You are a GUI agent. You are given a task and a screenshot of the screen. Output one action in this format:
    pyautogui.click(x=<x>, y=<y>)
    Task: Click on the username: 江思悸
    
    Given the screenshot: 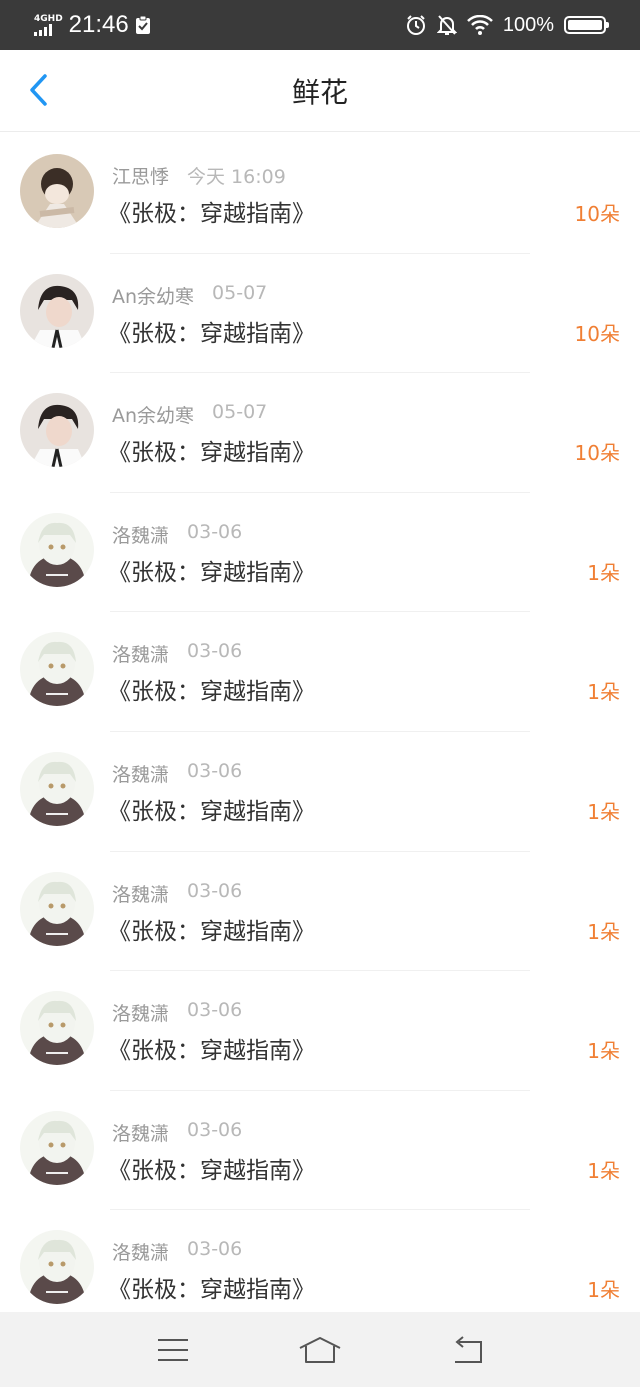 What is the action you would take?
    pyautogui.click(x=140, y=175)
    